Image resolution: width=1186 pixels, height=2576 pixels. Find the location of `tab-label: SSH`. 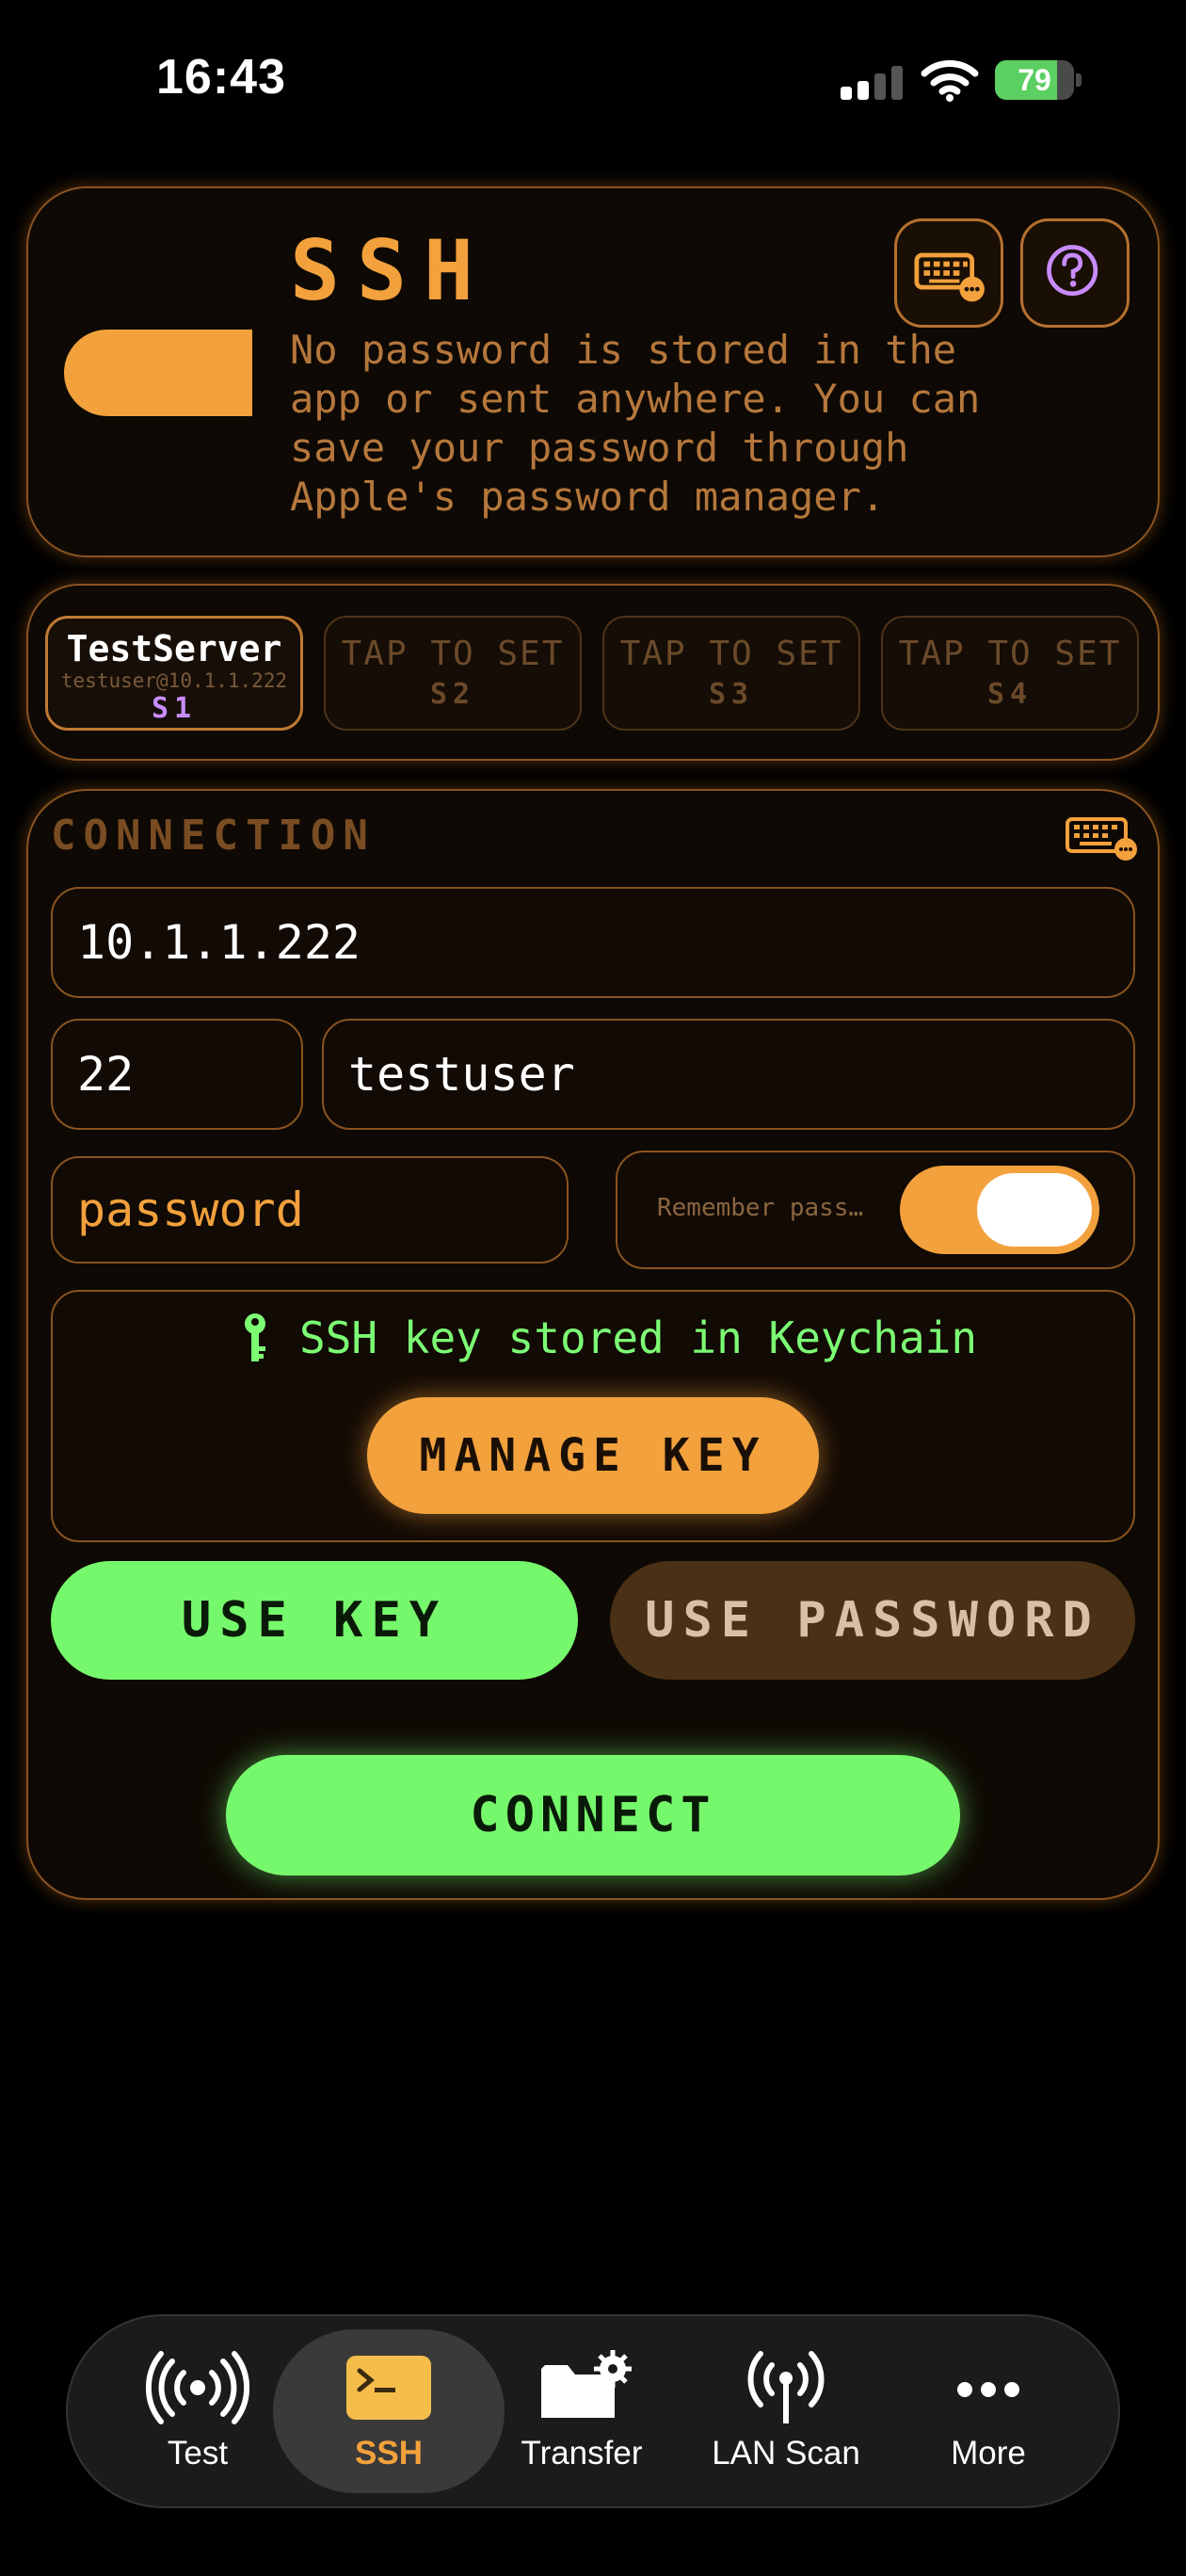

tab-label: SSH is located at coordinates (389, 2453).